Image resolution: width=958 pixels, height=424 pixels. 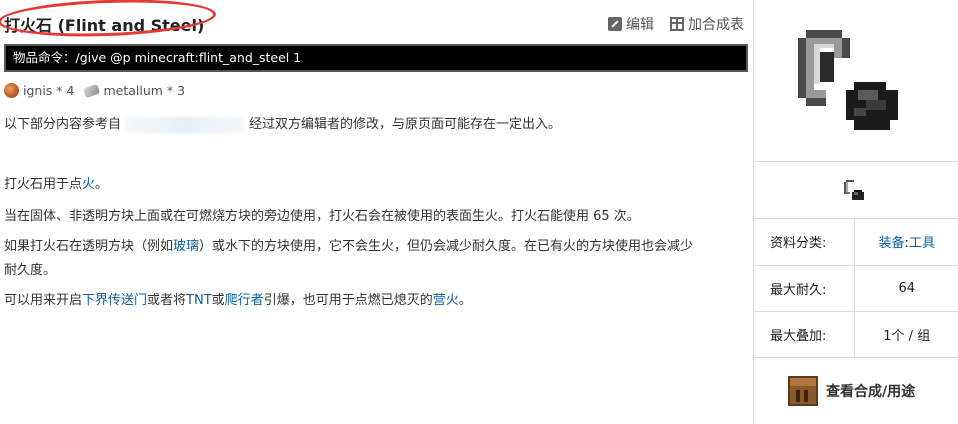 I want to click on p1-end: 。, so click(x=102, y=184).